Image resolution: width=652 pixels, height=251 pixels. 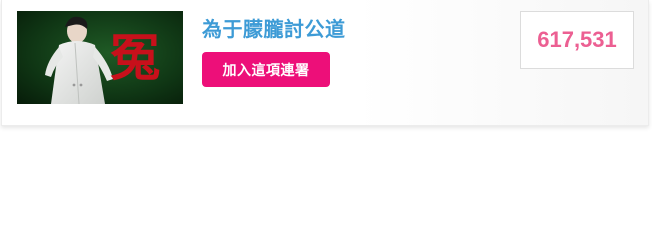 What do you see at coordinates (266, 69) in the screenshot?
I see `join-petition-button: 加入這項連署` at bounding box center [266, 69].